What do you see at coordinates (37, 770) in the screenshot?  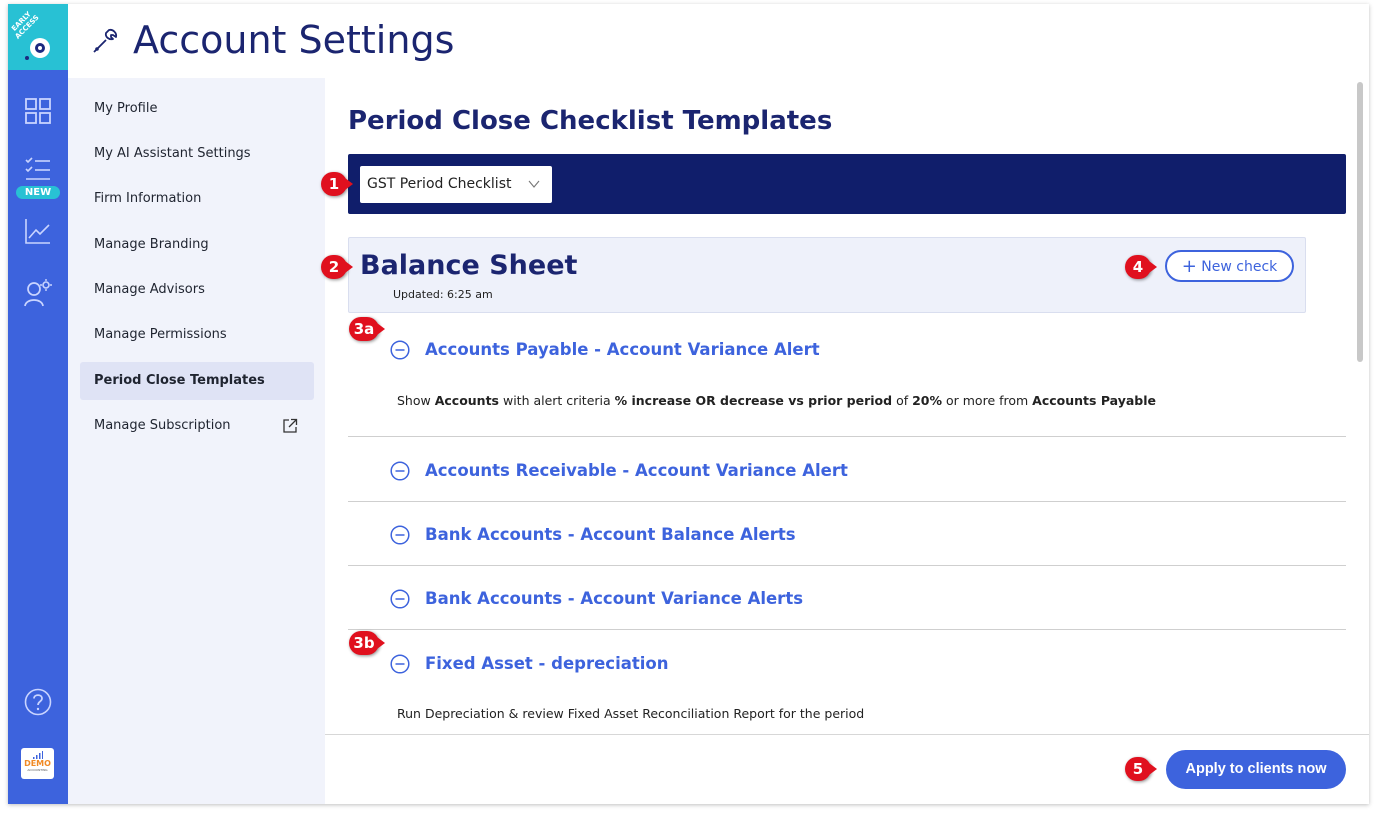 I see `demo-sub-label: ACCOUNTING` at bounding box center [37, 770].